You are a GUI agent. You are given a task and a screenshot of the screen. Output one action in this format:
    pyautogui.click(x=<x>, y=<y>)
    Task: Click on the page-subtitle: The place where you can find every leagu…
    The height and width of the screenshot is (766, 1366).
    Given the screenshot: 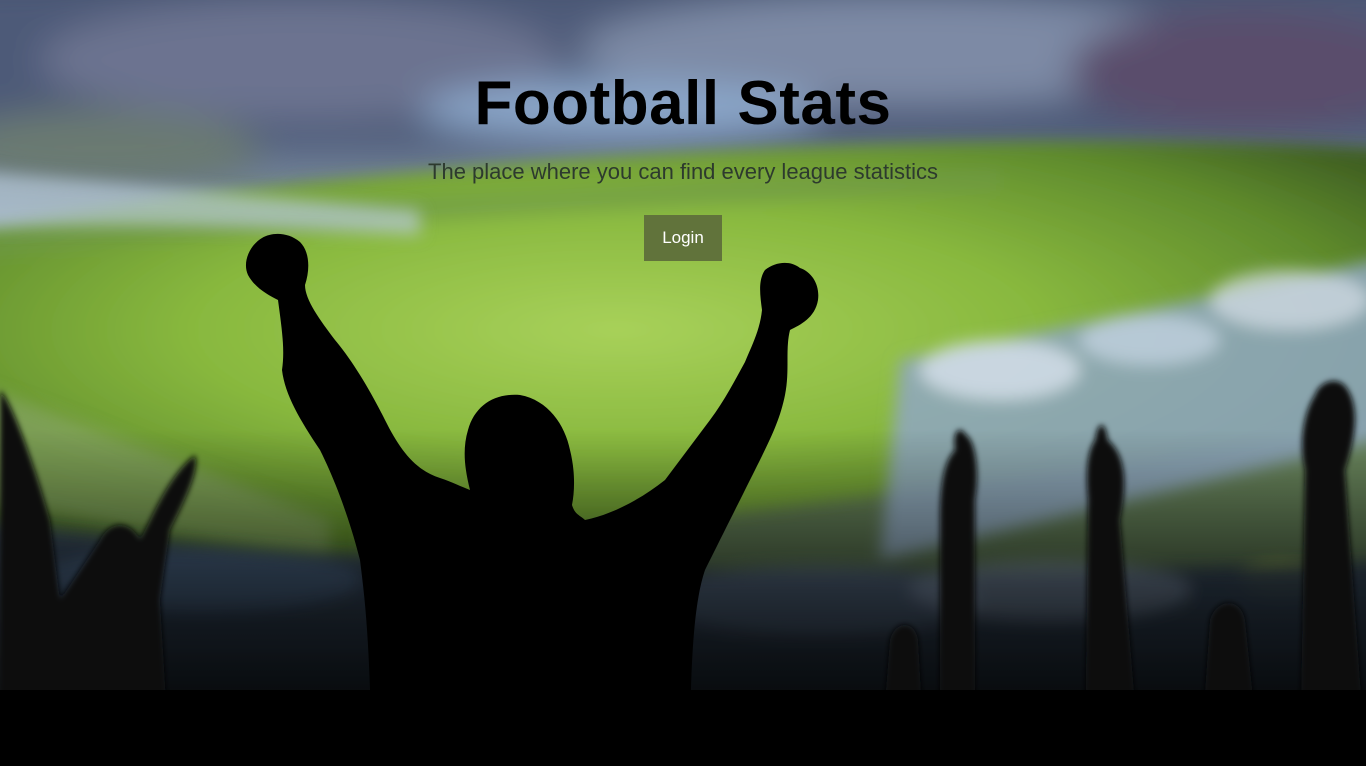 What is the action you would take?
    pyautogui.click(x=683, y=171)
    